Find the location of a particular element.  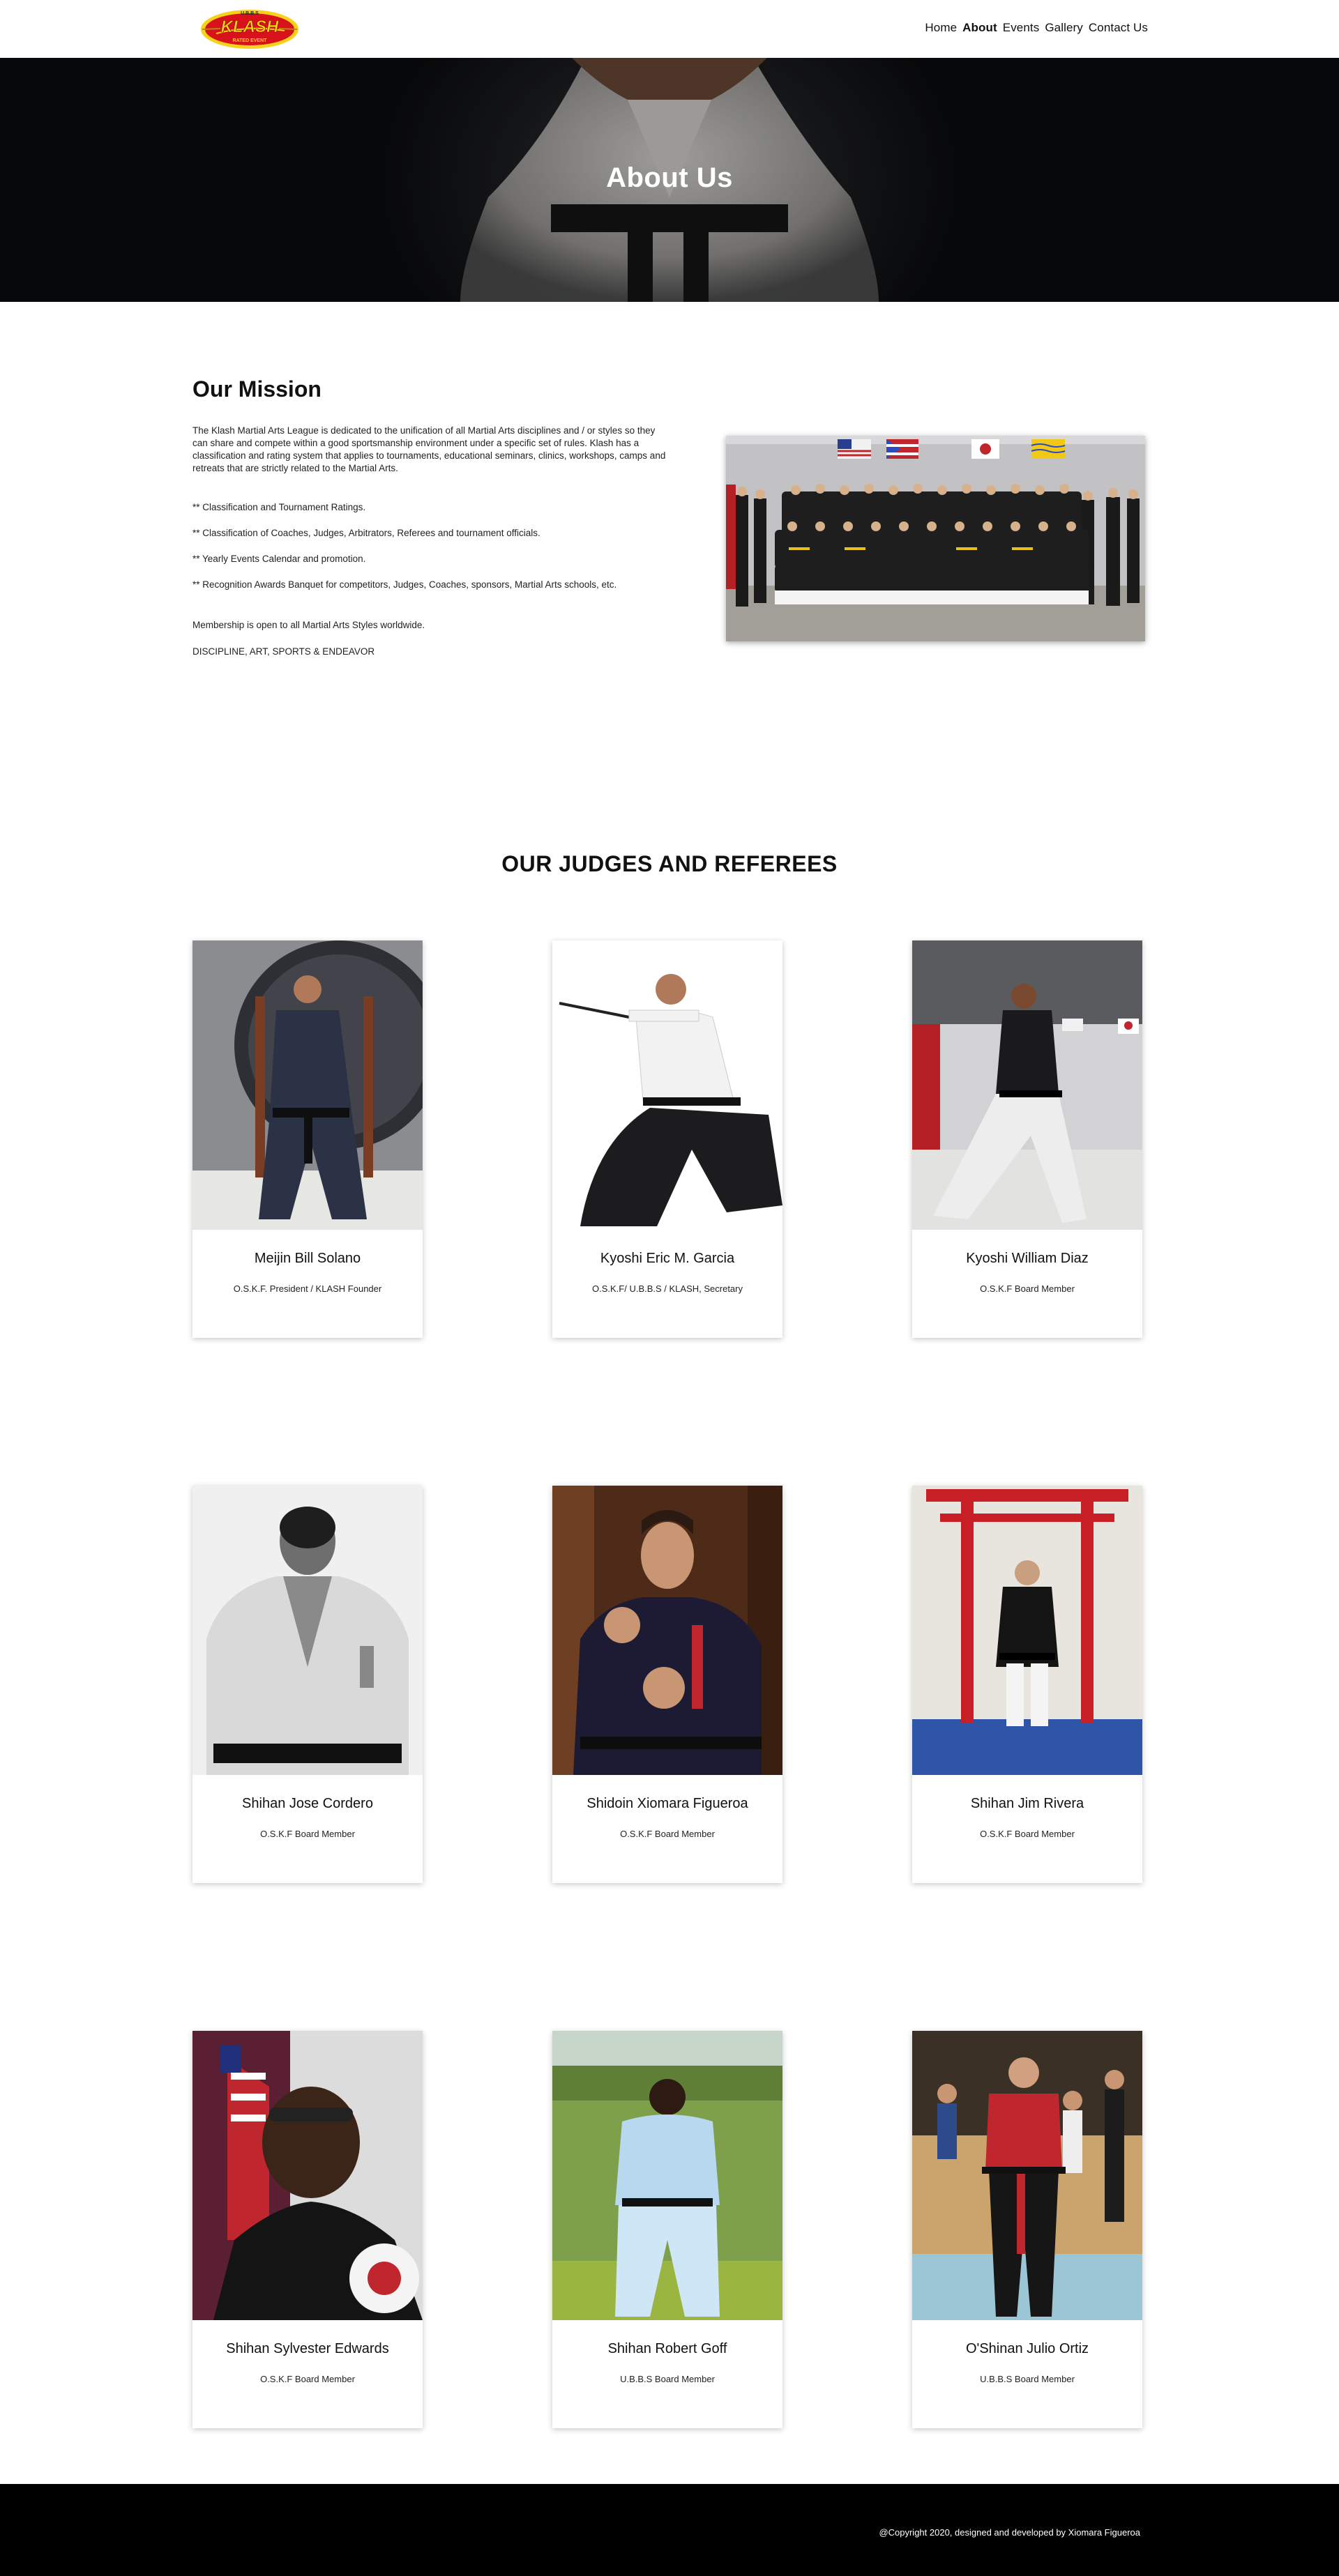

judge-card: Shihan Jose Cordero O.S.K.F Board Member is located at coordinates (307, 1685).